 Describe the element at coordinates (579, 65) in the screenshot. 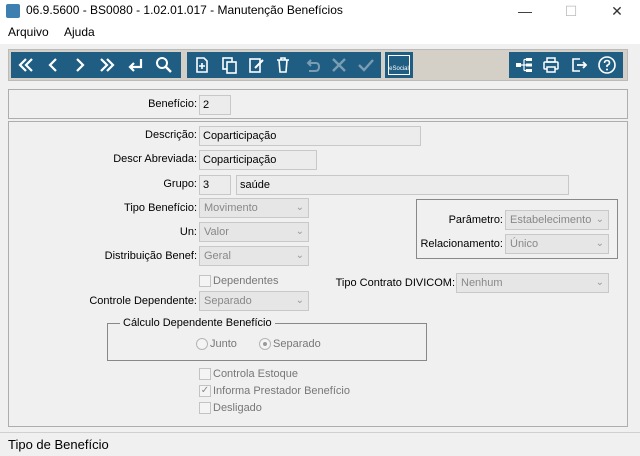

I see `exit-icon` at that location.